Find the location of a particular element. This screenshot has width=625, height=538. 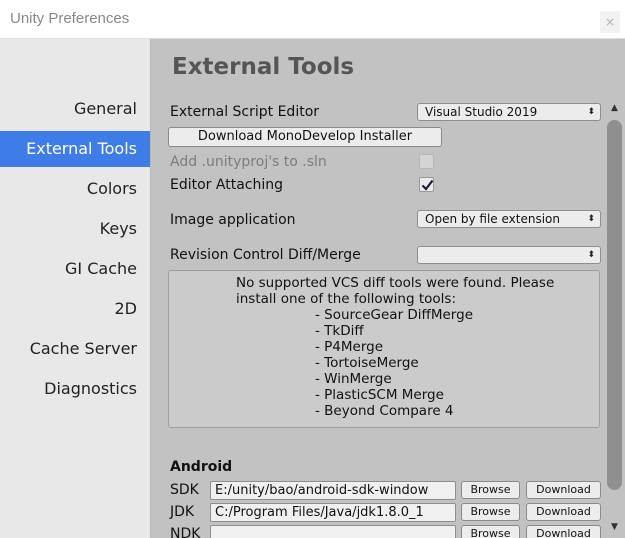

revision-control-dropdown: ⬍ is located at coordinates (509, 255).